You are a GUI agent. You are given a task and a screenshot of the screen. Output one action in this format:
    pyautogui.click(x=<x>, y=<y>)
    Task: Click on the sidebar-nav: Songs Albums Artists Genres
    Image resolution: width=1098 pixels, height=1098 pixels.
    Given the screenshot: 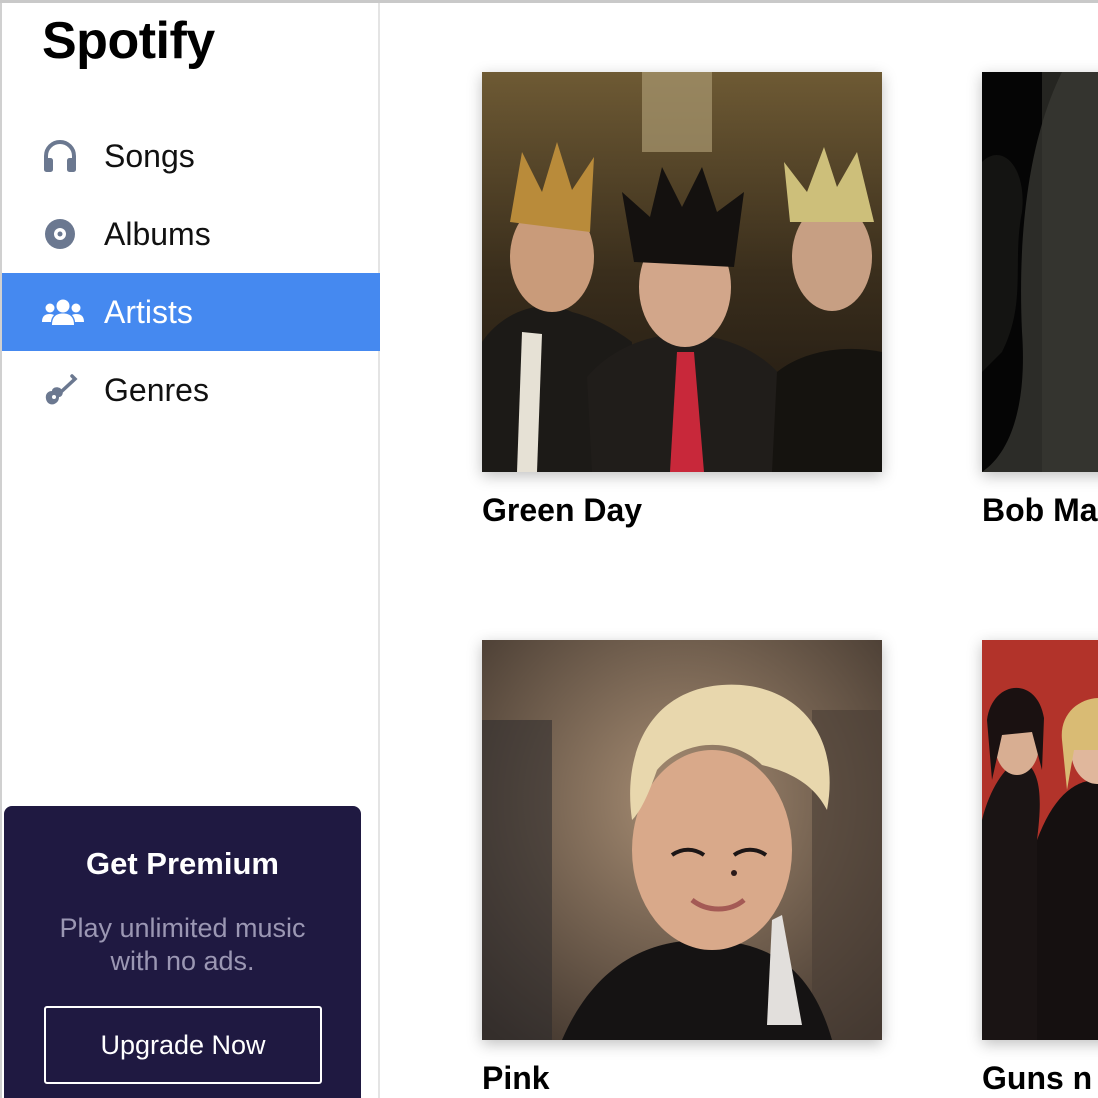 What is the action you would take?
    pyautogui.click(x=191, y=273)
    